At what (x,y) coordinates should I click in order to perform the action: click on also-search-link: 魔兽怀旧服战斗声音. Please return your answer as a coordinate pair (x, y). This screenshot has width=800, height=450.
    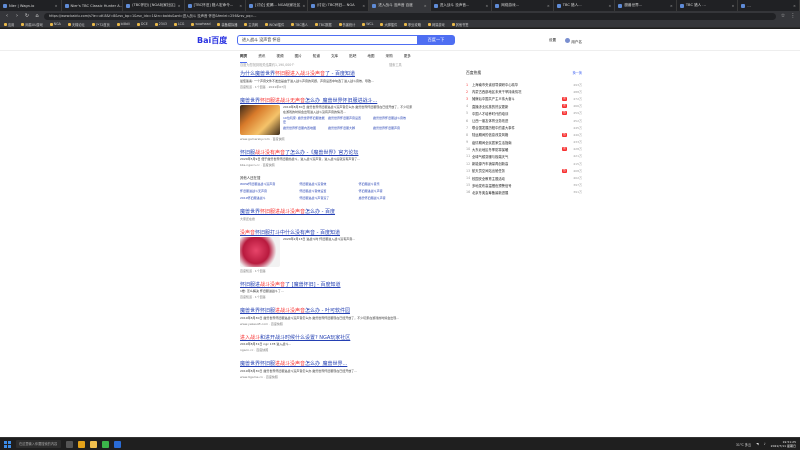
    Looking at the image, I should click on (387, 198).